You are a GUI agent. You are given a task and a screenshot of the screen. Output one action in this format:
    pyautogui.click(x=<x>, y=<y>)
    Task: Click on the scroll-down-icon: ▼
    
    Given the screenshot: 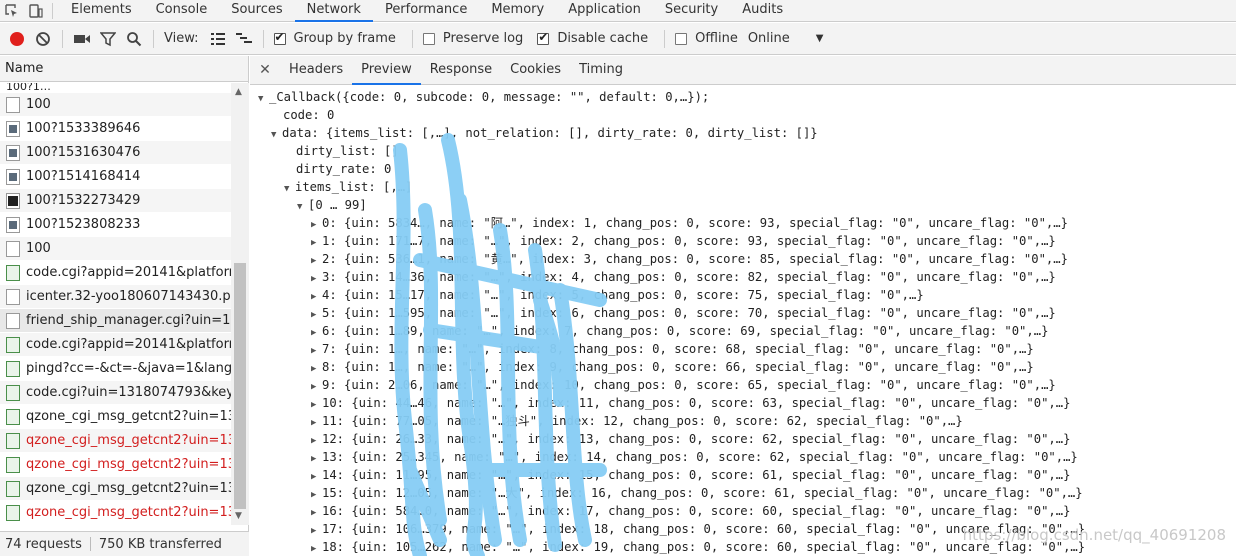 What is the action you would take?
    pyautogui.click(x=238, y=516)
    